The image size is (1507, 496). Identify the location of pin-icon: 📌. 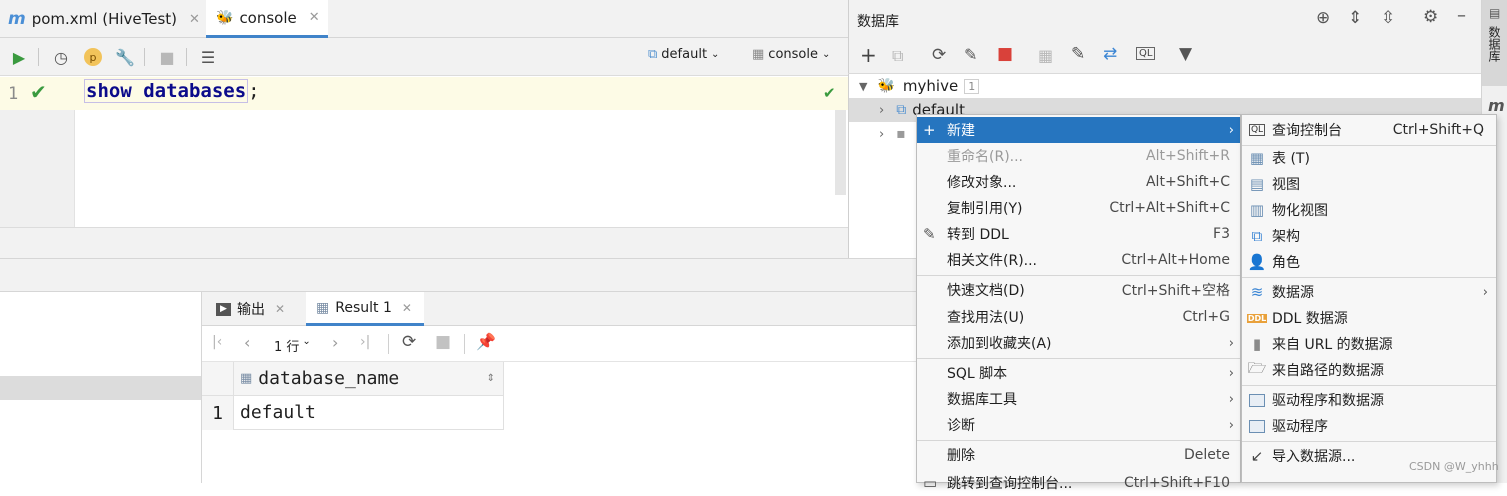
(486, 341).